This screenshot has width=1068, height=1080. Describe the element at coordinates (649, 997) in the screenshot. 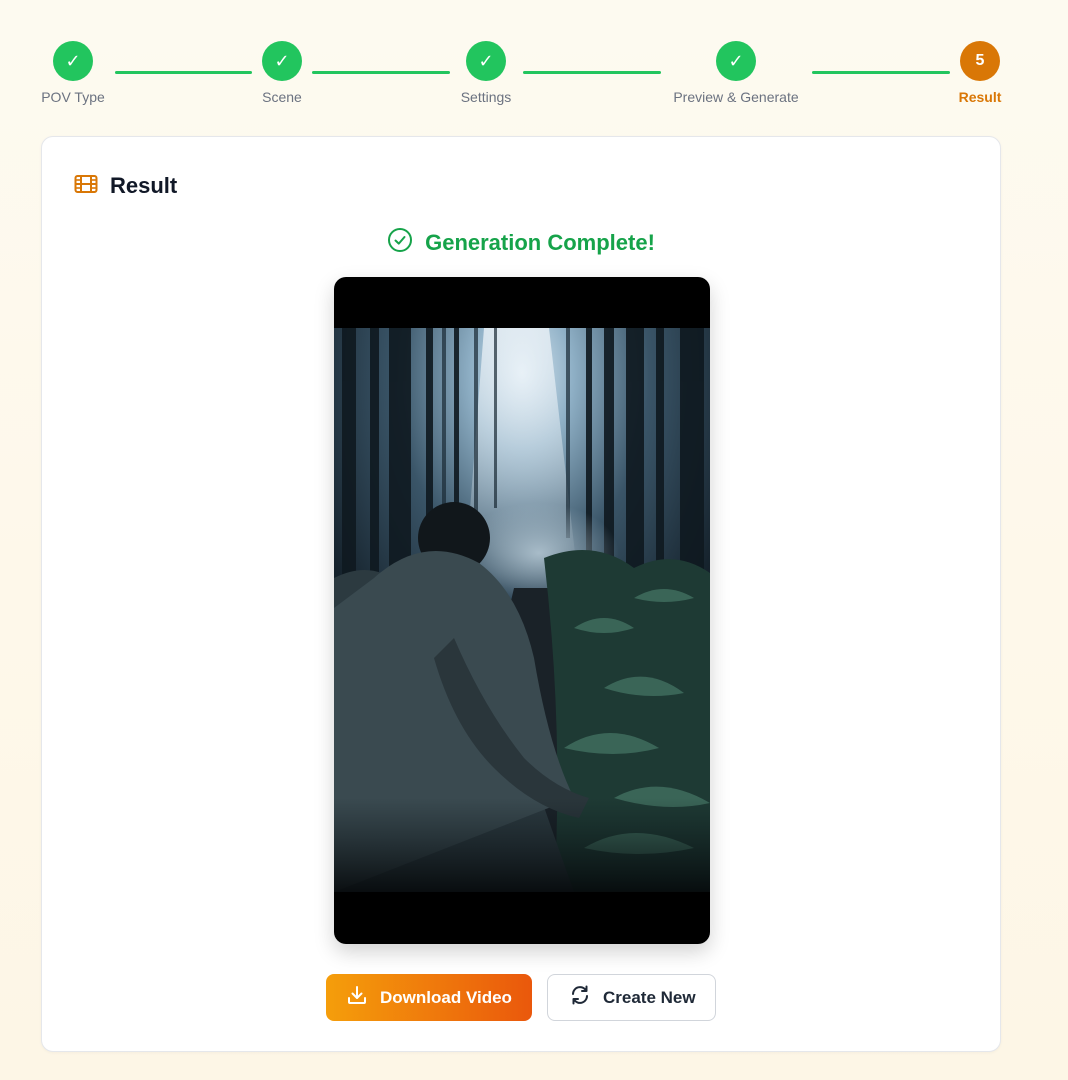

I see `create-new-label: Create New` at that location.